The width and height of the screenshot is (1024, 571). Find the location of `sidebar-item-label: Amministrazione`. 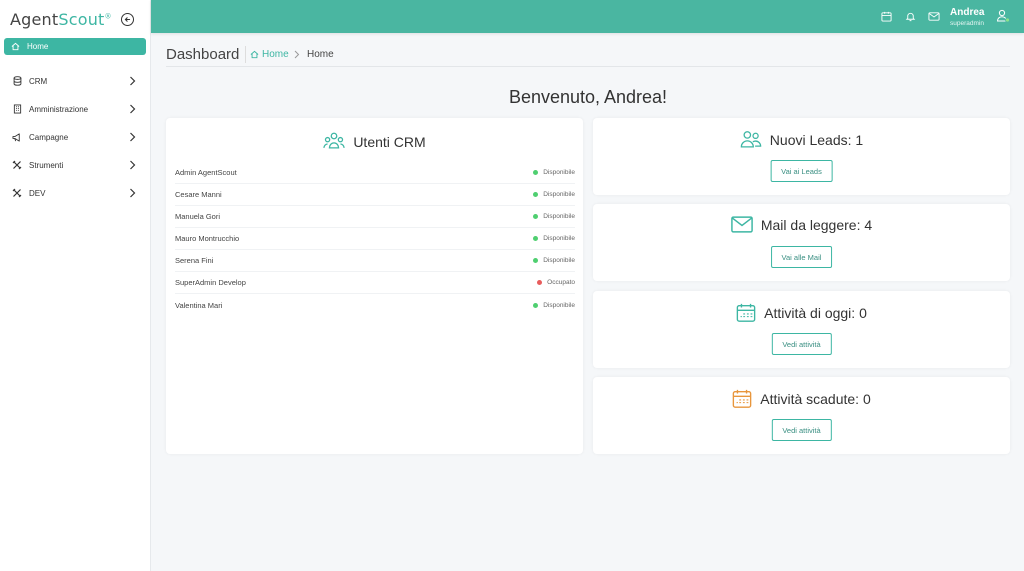

sidebar-item-label: Amministrazione is located at coordinates (59, 109).